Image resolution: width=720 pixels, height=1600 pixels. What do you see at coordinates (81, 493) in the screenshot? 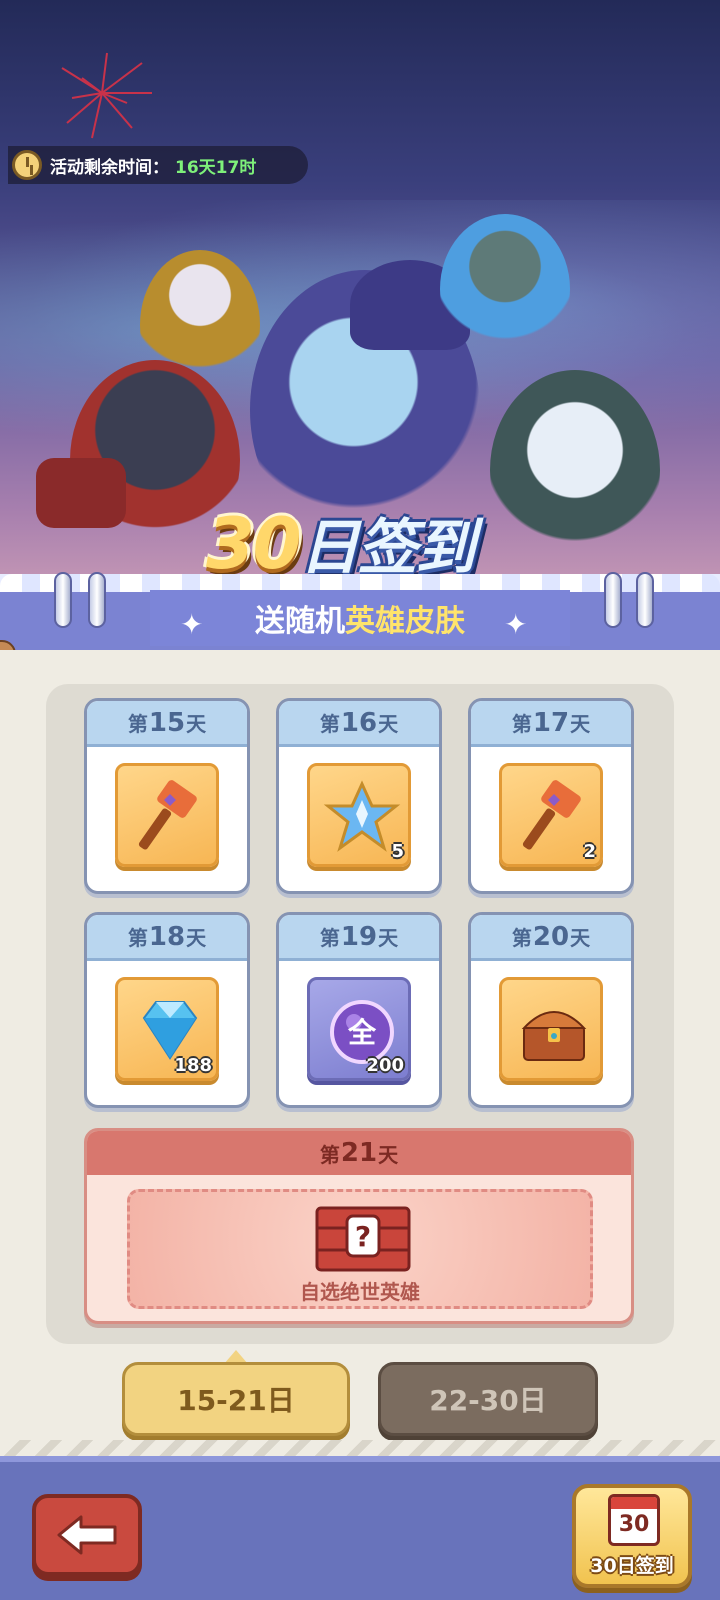
I see `cannon-art` at bounding box center [81, 493].